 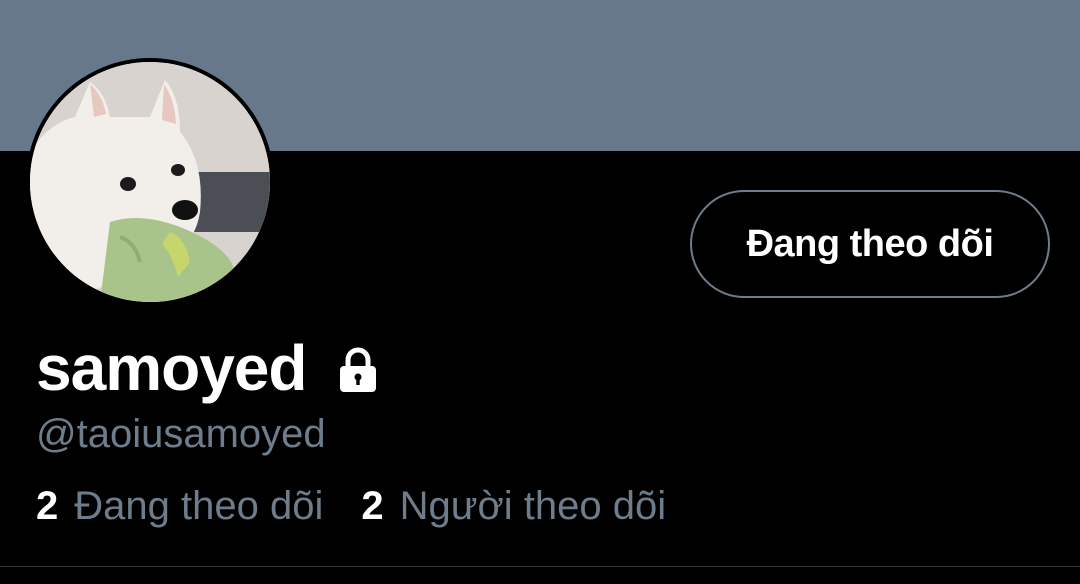 What do you see at coordinates (533, 506) in the screenshot?
I see `followers-label: Người theo dõi` at bounding box center [533, 506].